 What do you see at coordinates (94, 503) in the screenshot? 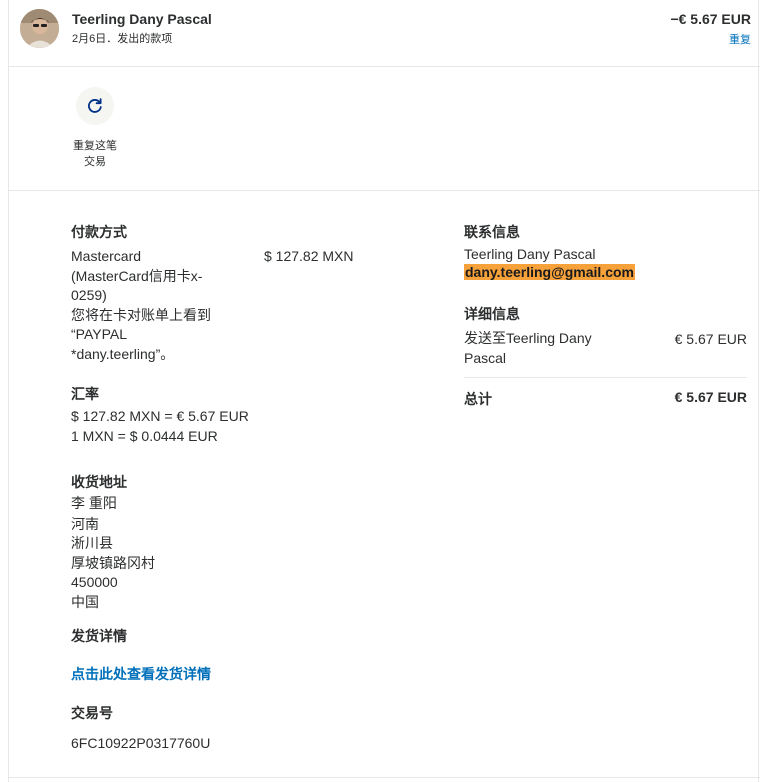
I see `address-line: 李 重阳` at bounding box center [94, 503].